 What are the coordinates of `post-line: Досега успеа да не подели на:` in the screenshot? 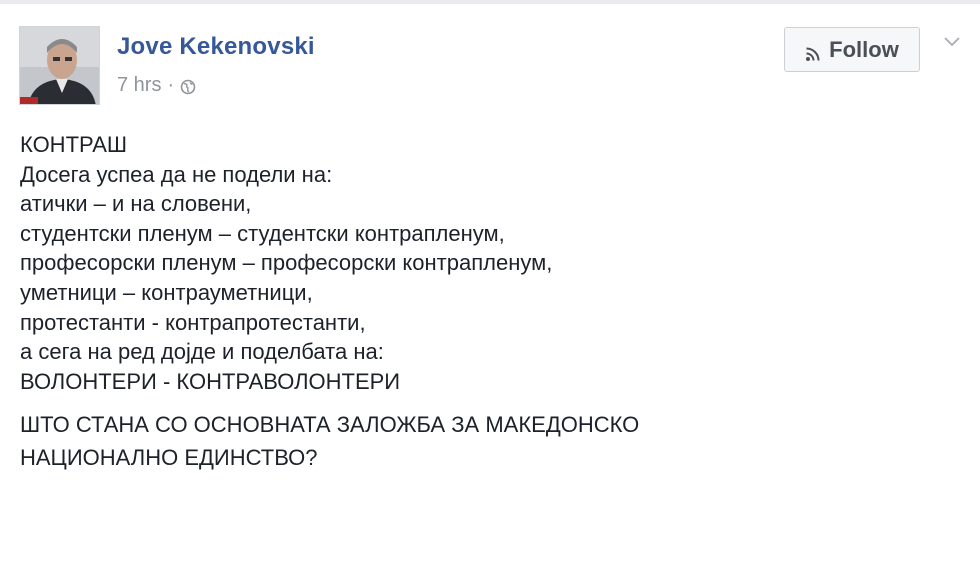 It's located at (176, 174).